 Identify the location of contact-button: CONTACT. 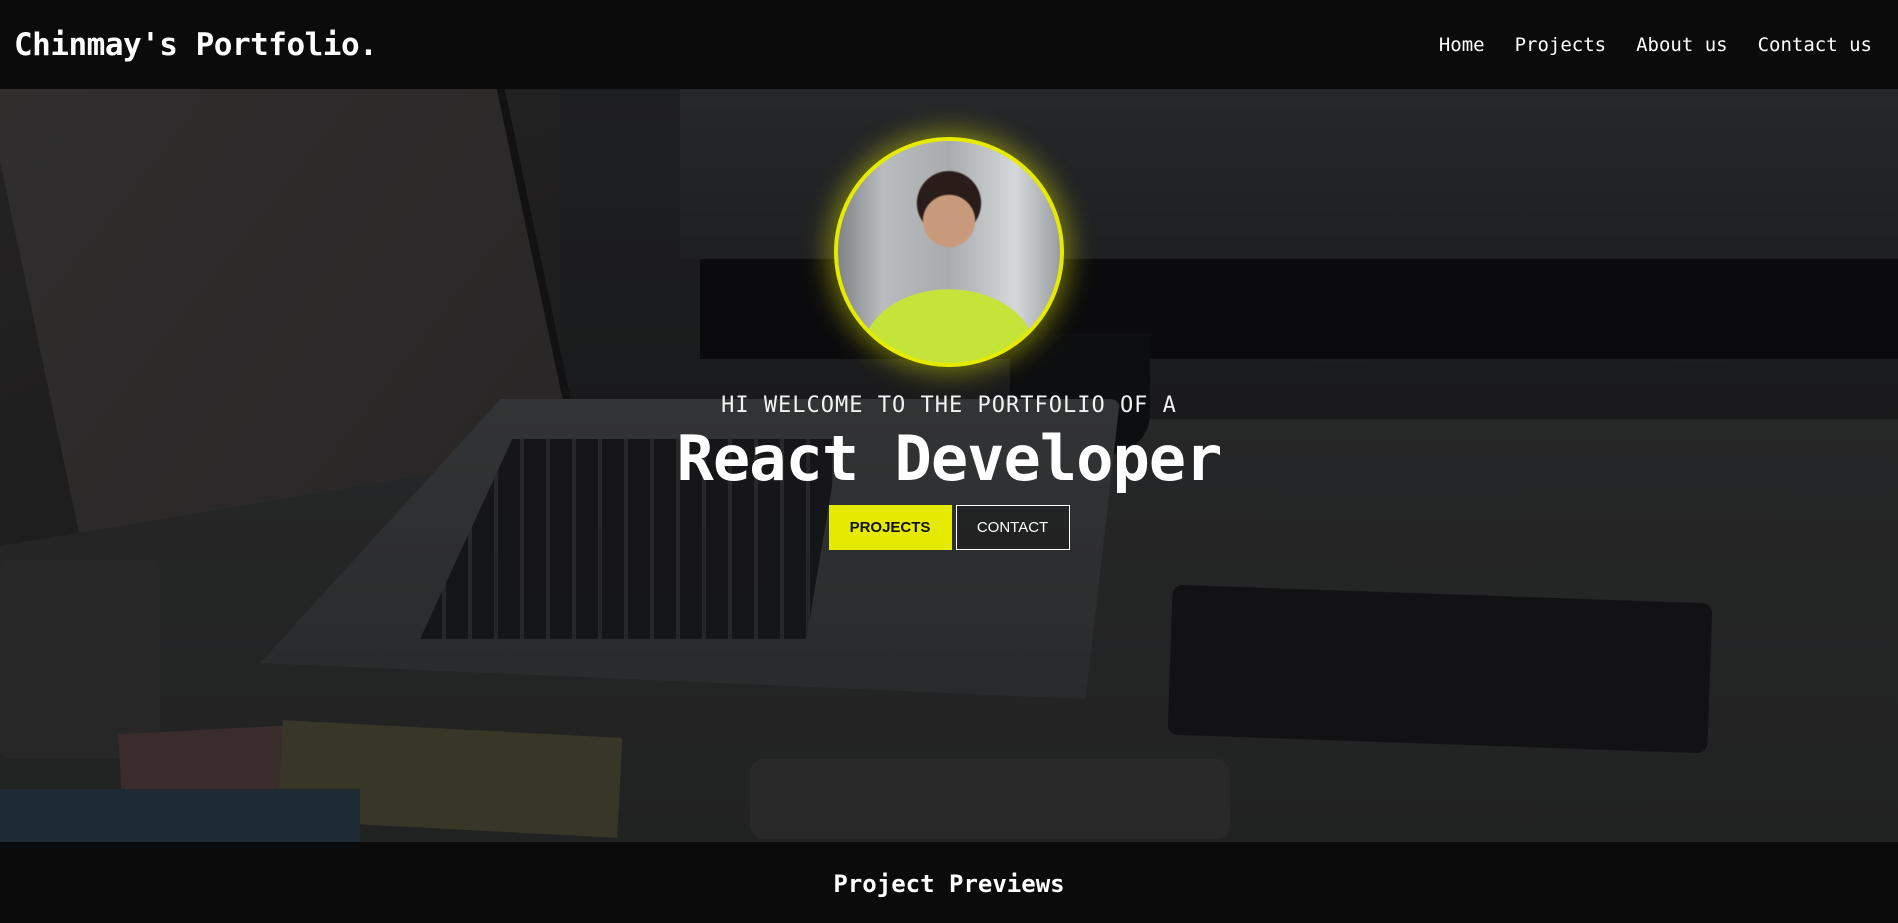
(1012, 528).